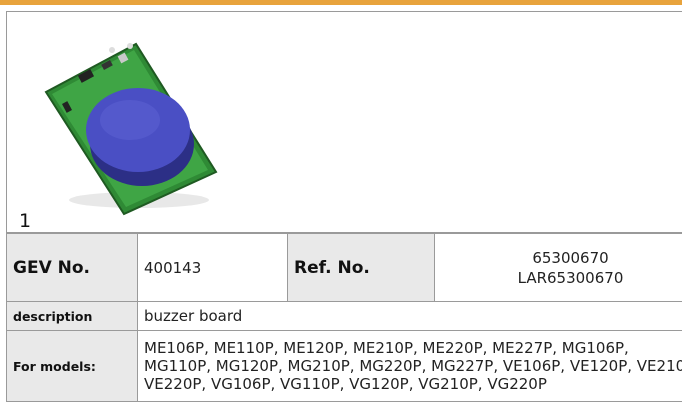 The width and height of the screenshot is (682, 407). I want to click on ref-value-cell: 65300670 LAR65300670, so click(558, 267).